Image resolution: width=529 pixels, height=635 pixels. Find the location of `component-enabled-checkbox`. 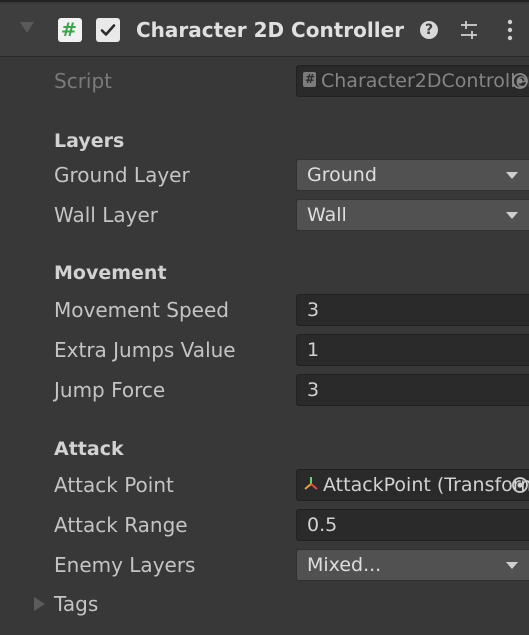

component-enabled-checkbox is located at coordinates (108, 30).